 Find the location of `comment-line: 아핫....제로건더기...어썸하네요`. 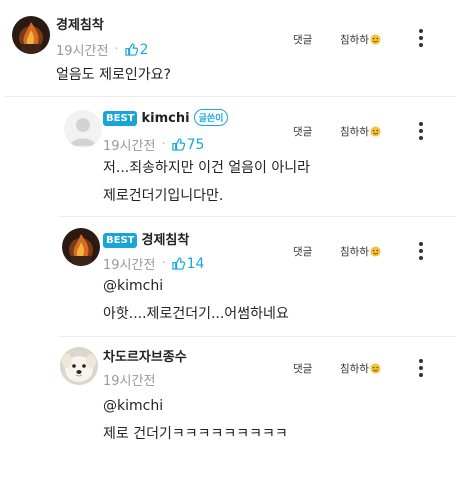

comment-line: 아핫....제로건더기...어썸하네요 is located at coordinates (196, 314).